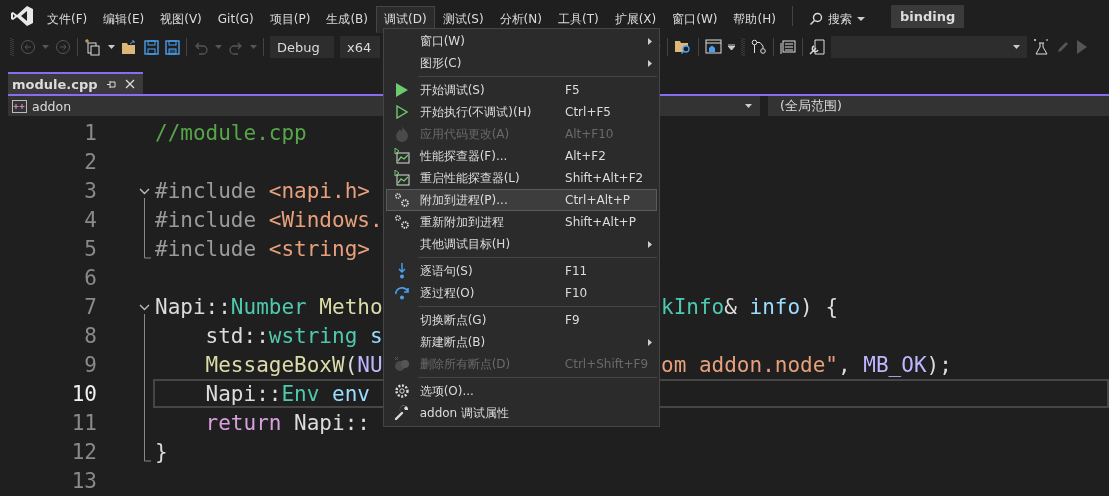 The width and height of the screenshot is (1109, 496). What do you see at coordinates (287, 422) in the screenshot?
I see `code-text: return Napi::` at bounding box center [287, 422].